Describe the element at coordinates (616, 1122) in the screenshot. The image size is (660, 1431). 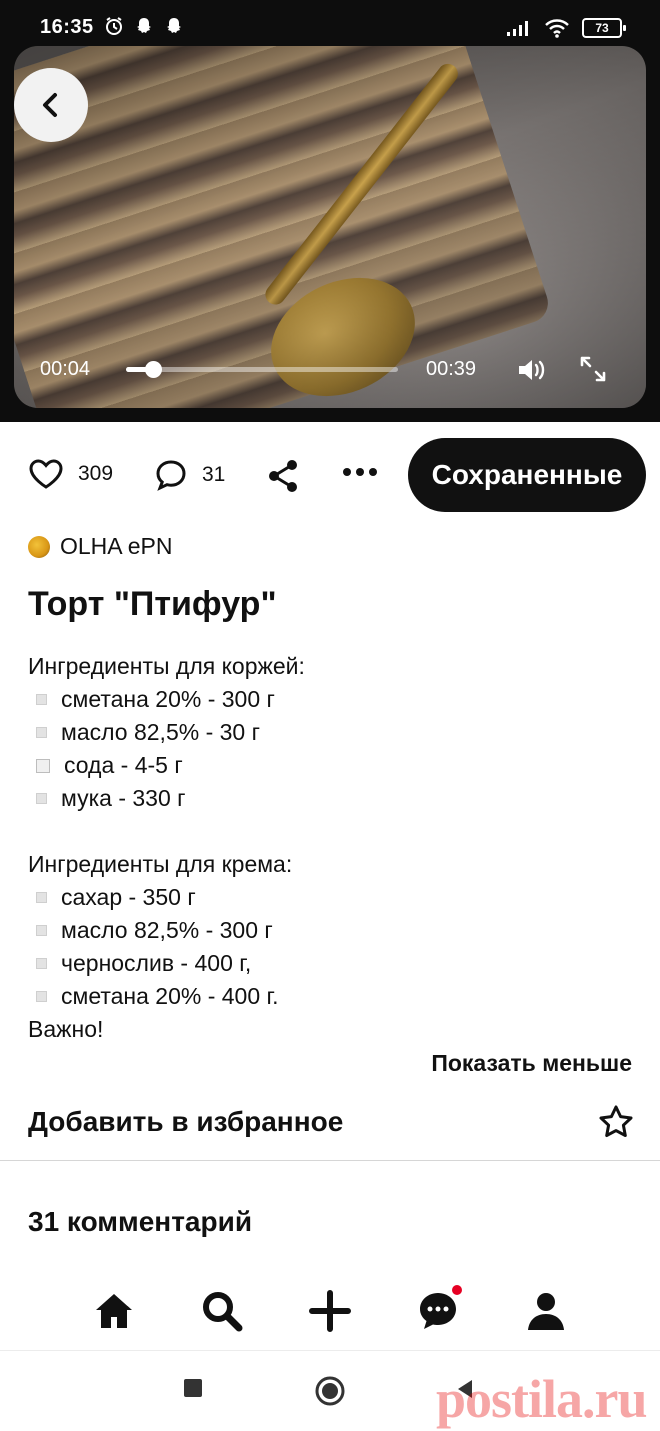
I see `star-icon` at that location.